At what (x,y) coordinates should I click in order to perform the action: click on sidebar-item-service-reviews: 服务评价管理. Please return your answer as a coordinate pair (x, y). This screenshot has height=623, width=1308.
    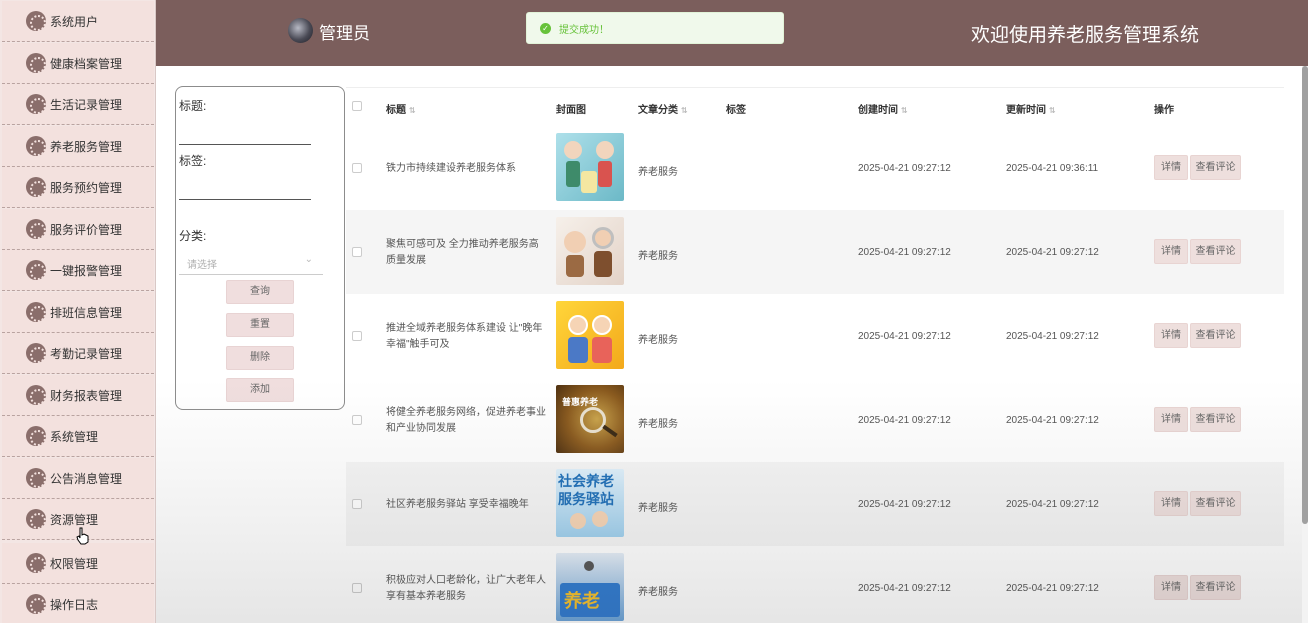
    Looking at the image, I should click on (78, 229).